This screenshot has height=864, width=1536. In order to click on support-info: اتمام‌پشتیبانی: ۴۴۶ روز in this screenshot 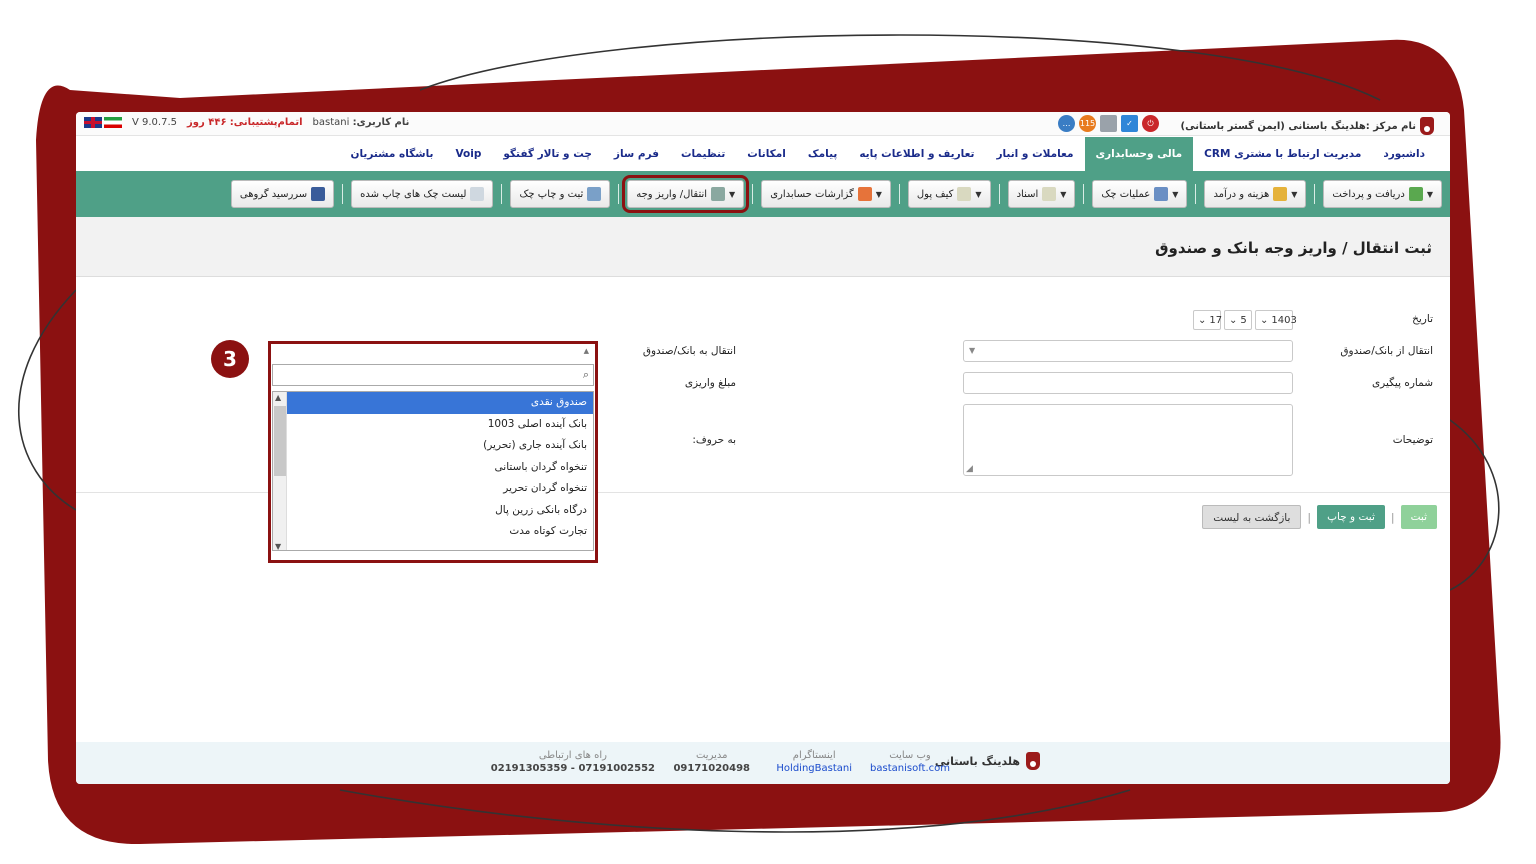, I will do `click(245, 122)`.